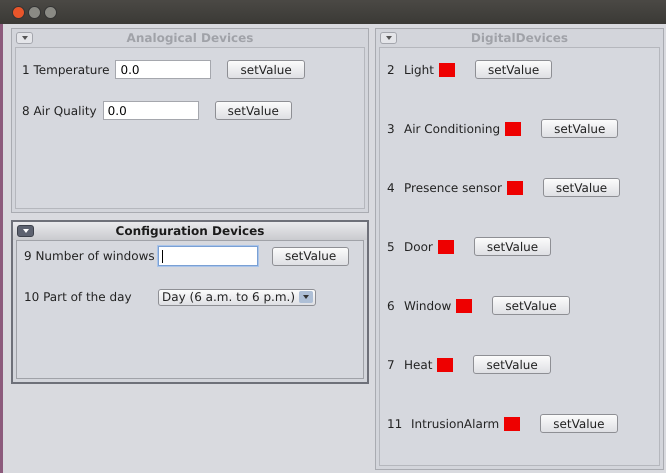  Describe the element at coordinates (66, 70) in the screenshot. I see `device-label: 1 Temperature` at that location.